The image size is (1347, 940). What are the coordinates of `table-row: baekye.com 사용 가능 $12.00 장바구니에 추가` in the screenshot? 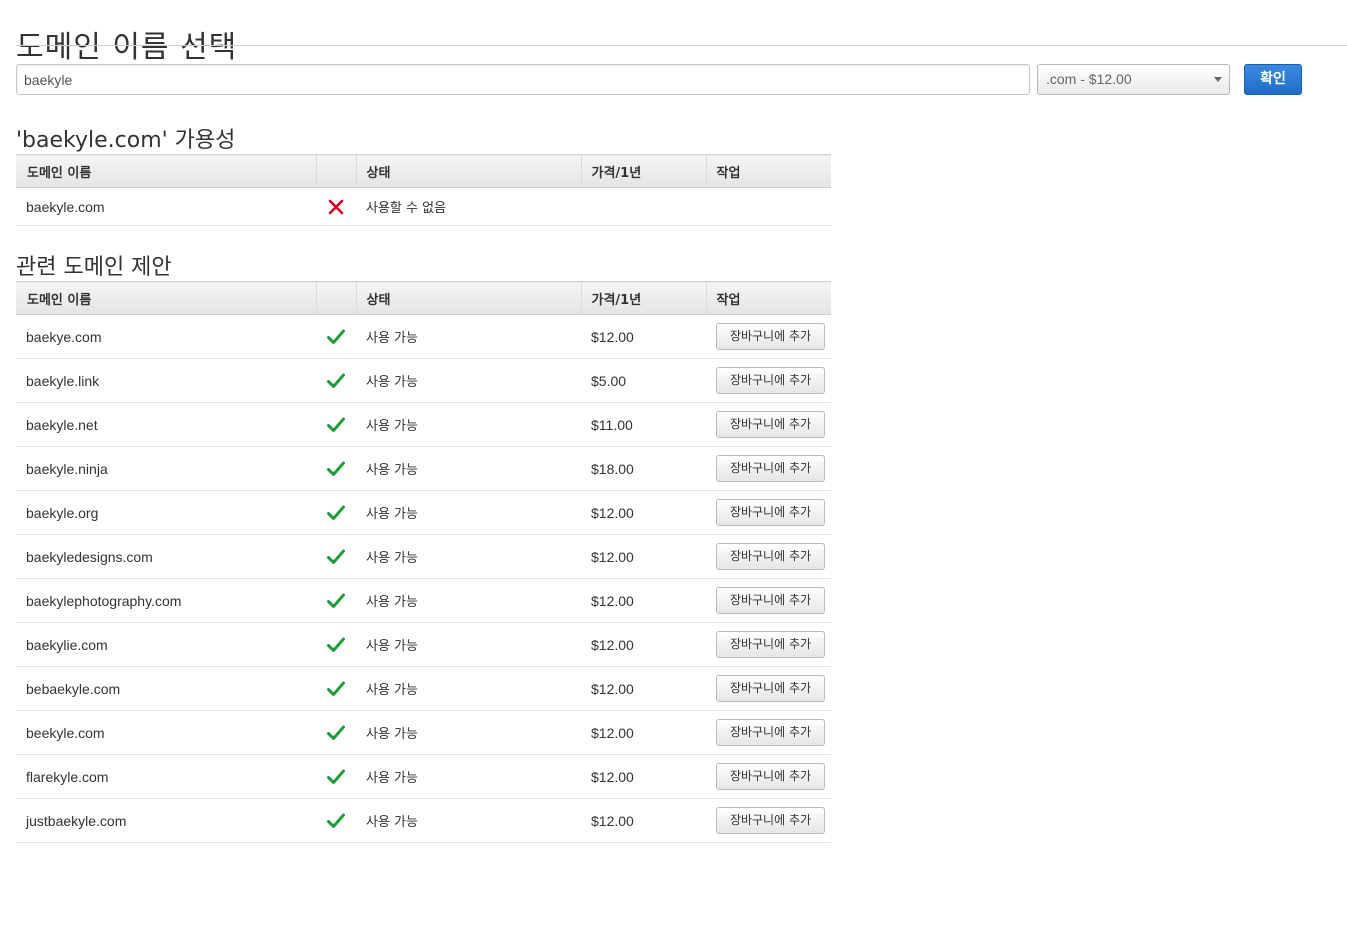 It's located at (423, 336).